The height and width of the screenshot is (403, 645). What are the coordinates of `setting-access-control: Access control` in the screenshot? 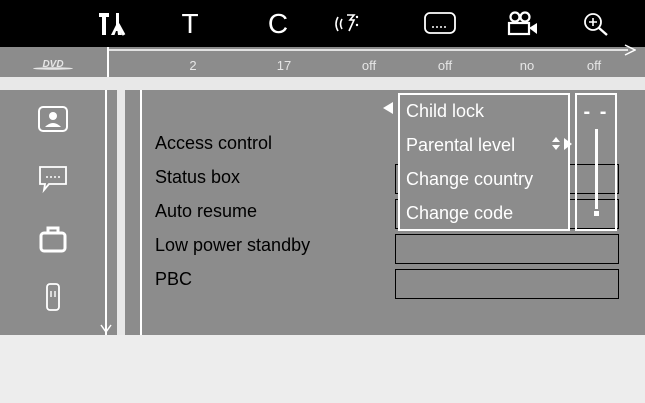 It's located at (213, 143).